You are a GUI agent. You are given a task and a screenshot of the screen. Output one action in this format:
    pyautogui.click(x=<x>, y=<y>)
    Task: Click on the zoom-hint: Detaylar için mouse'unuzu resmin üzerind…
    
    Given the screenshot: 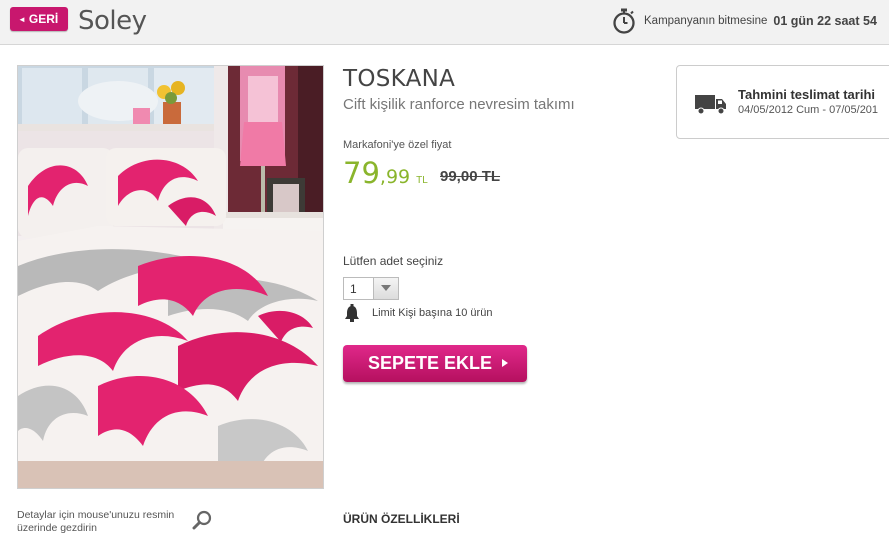 What is the action you would take?
    pyautogui.click(x=96, y=521)
    